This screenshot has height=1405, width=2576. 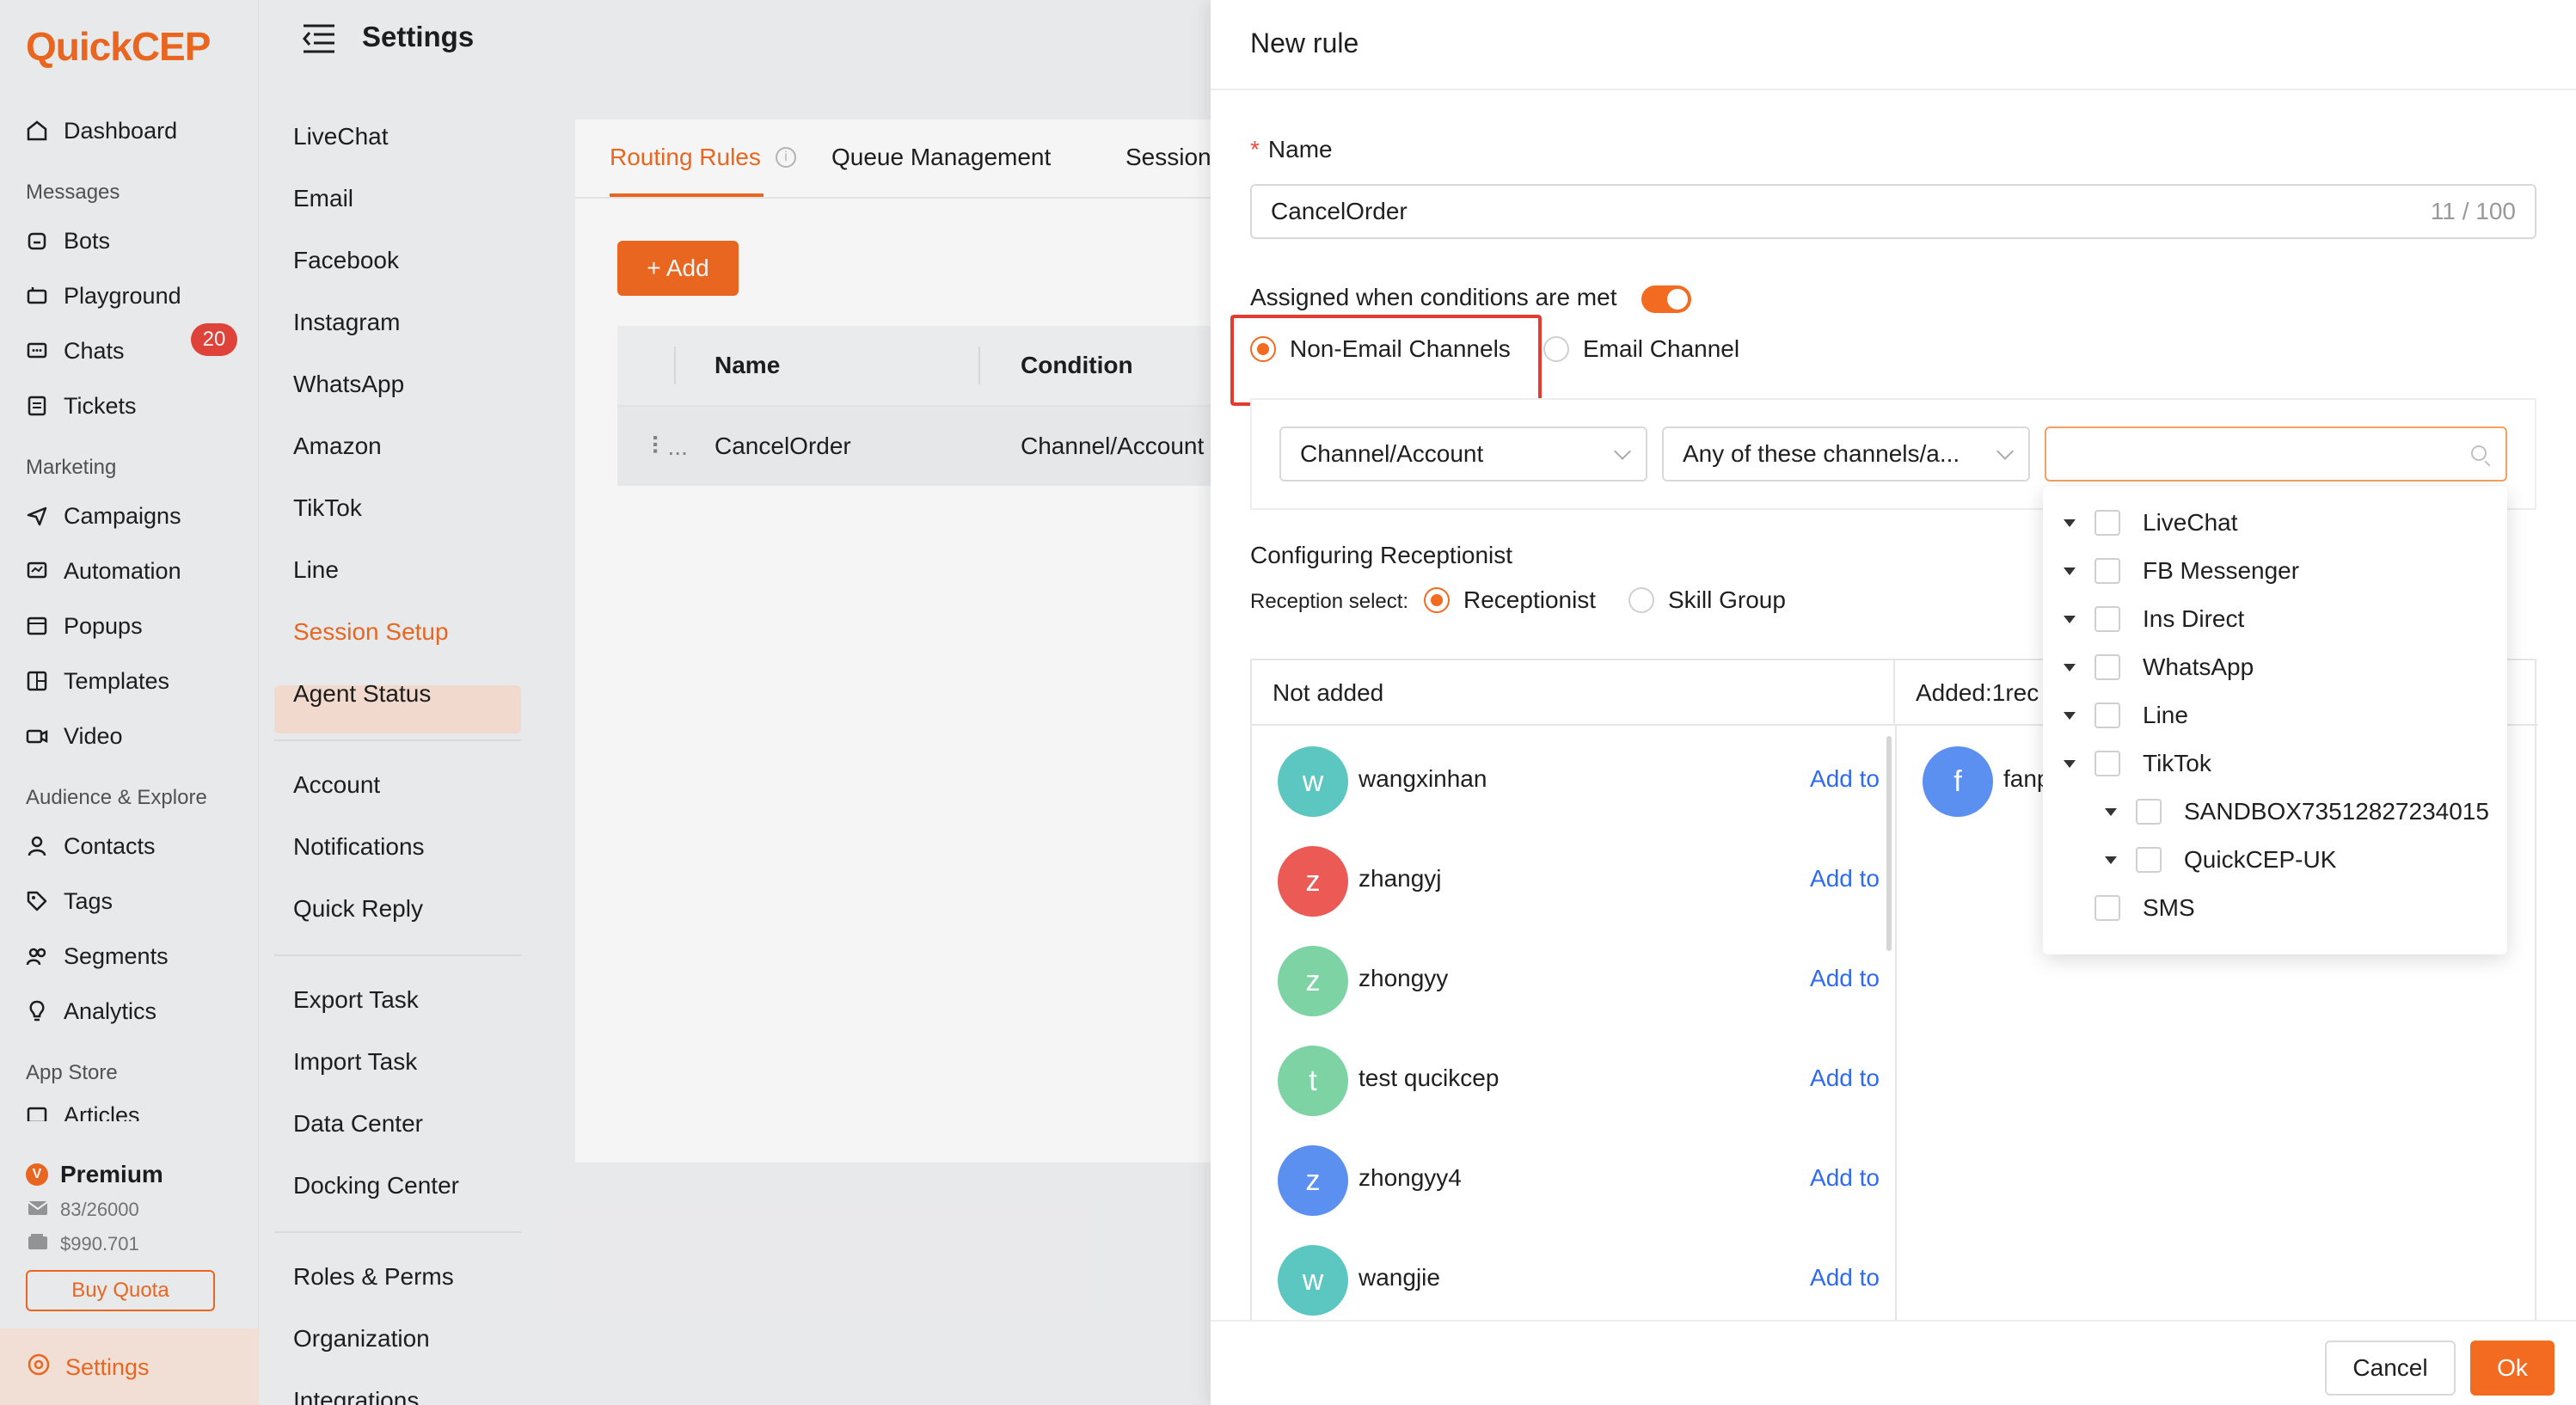 I want to click on submenu-amazon: Amazon, so click(x=337, y=446).